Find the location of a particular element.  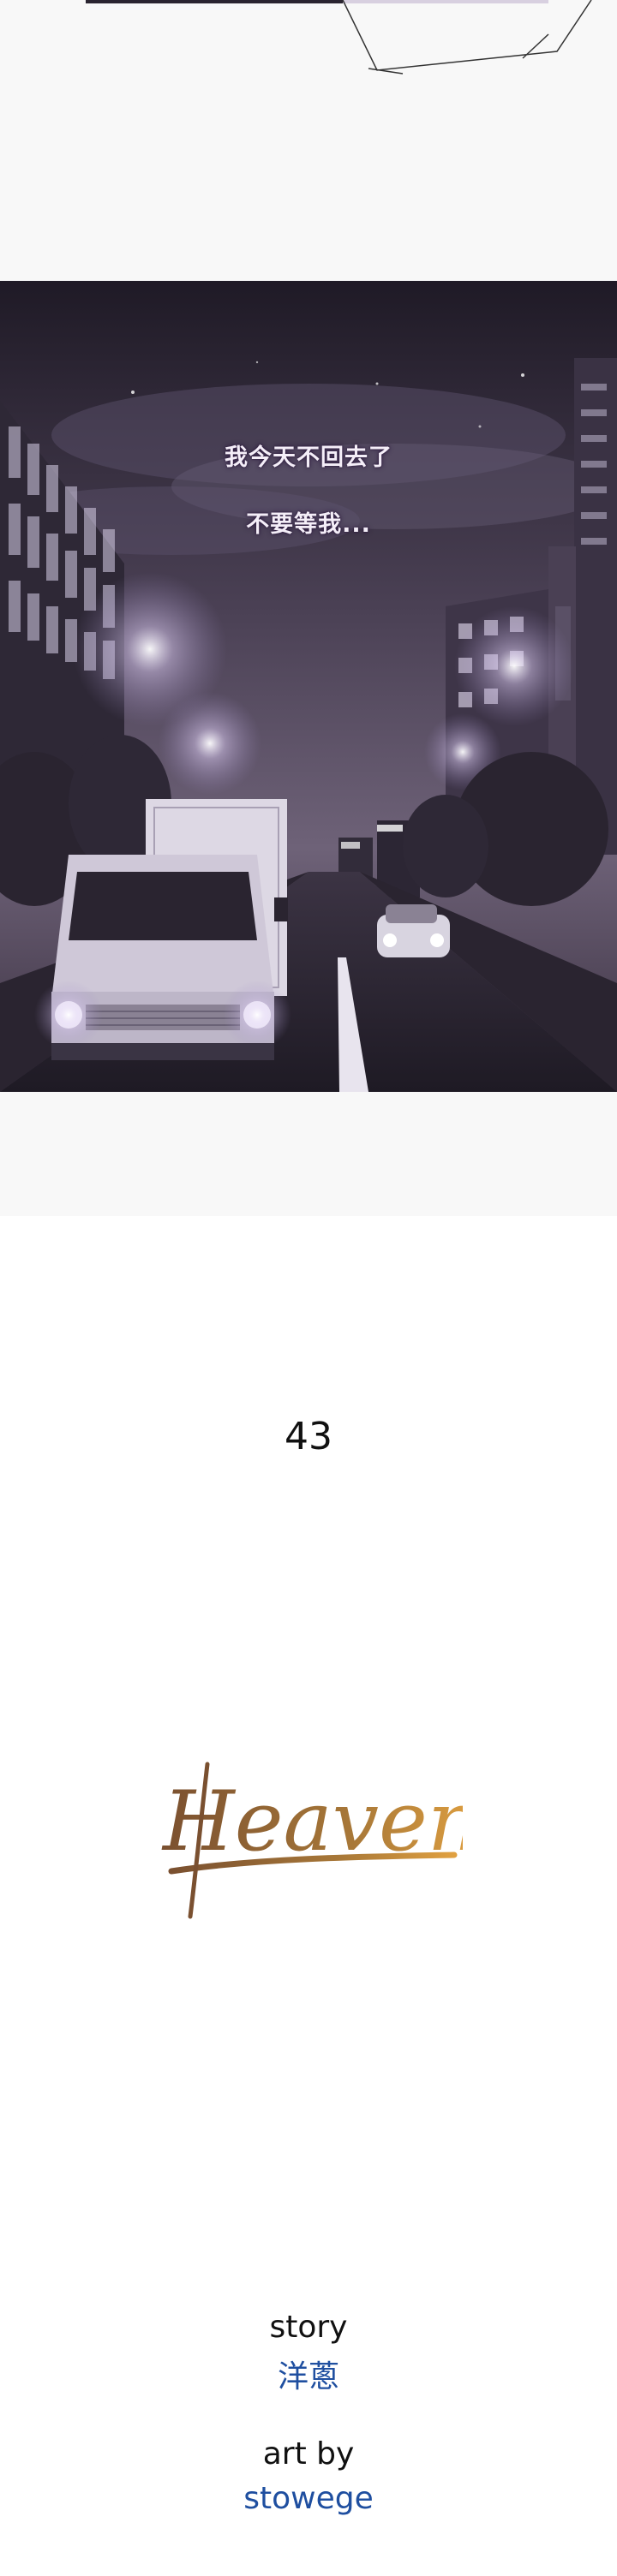

series-logo: Heaven is located at coordinates (312, 1841).